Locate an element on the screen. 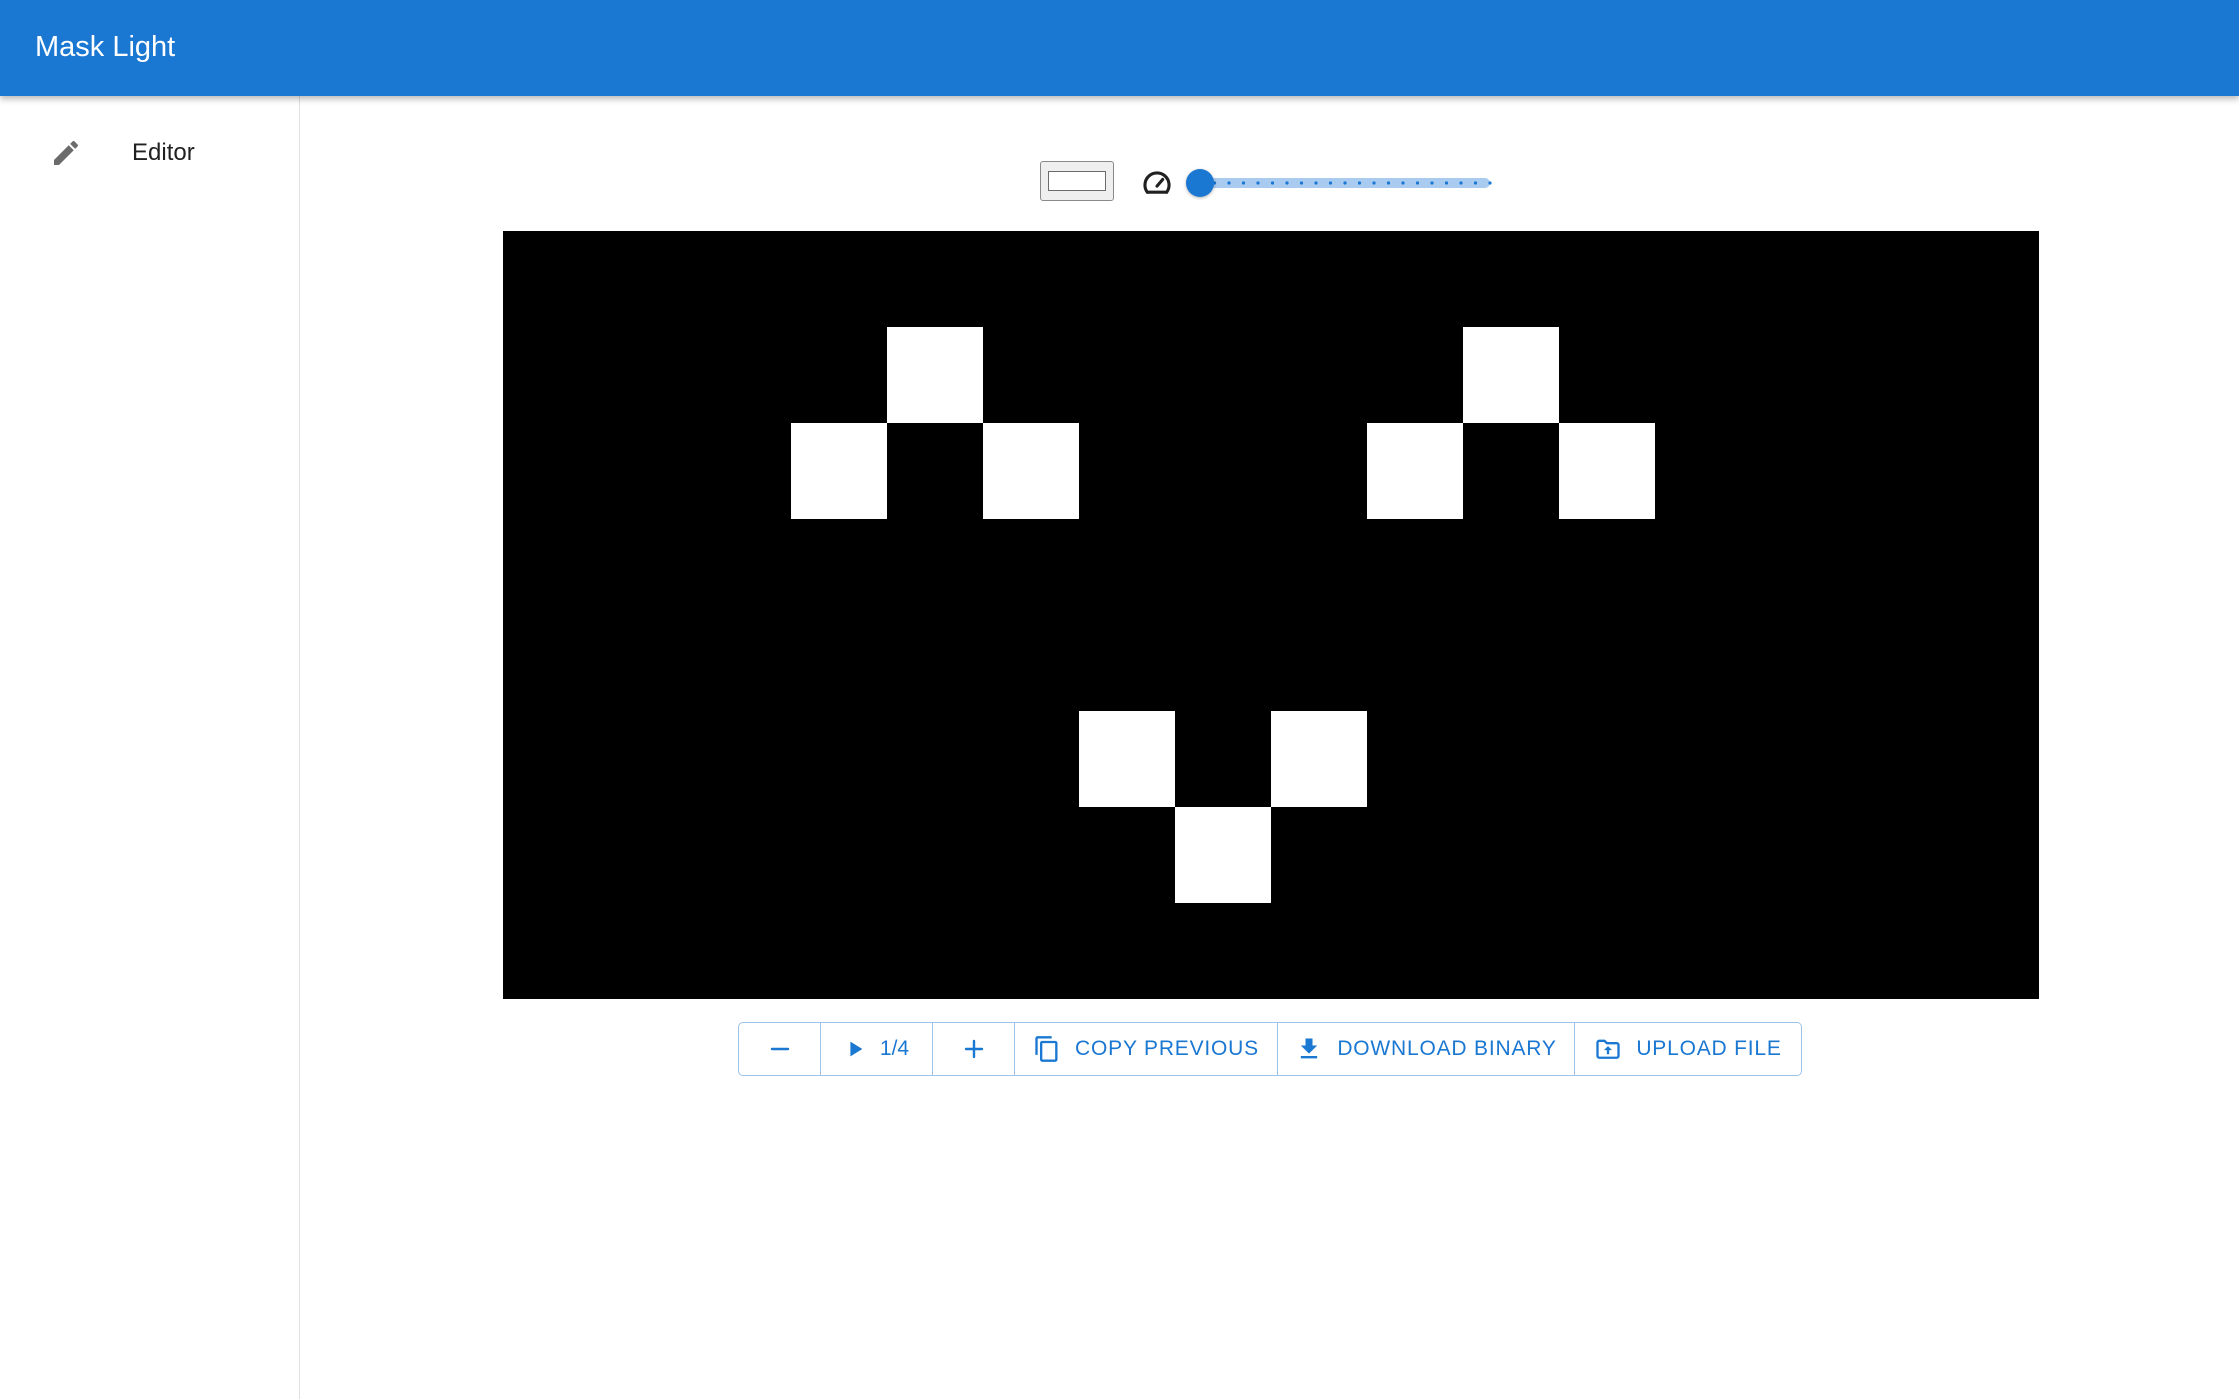 Image resolution: width=2239 pixels, height=1399 pixels. minus-icon is located at coordinates (779, 1049).